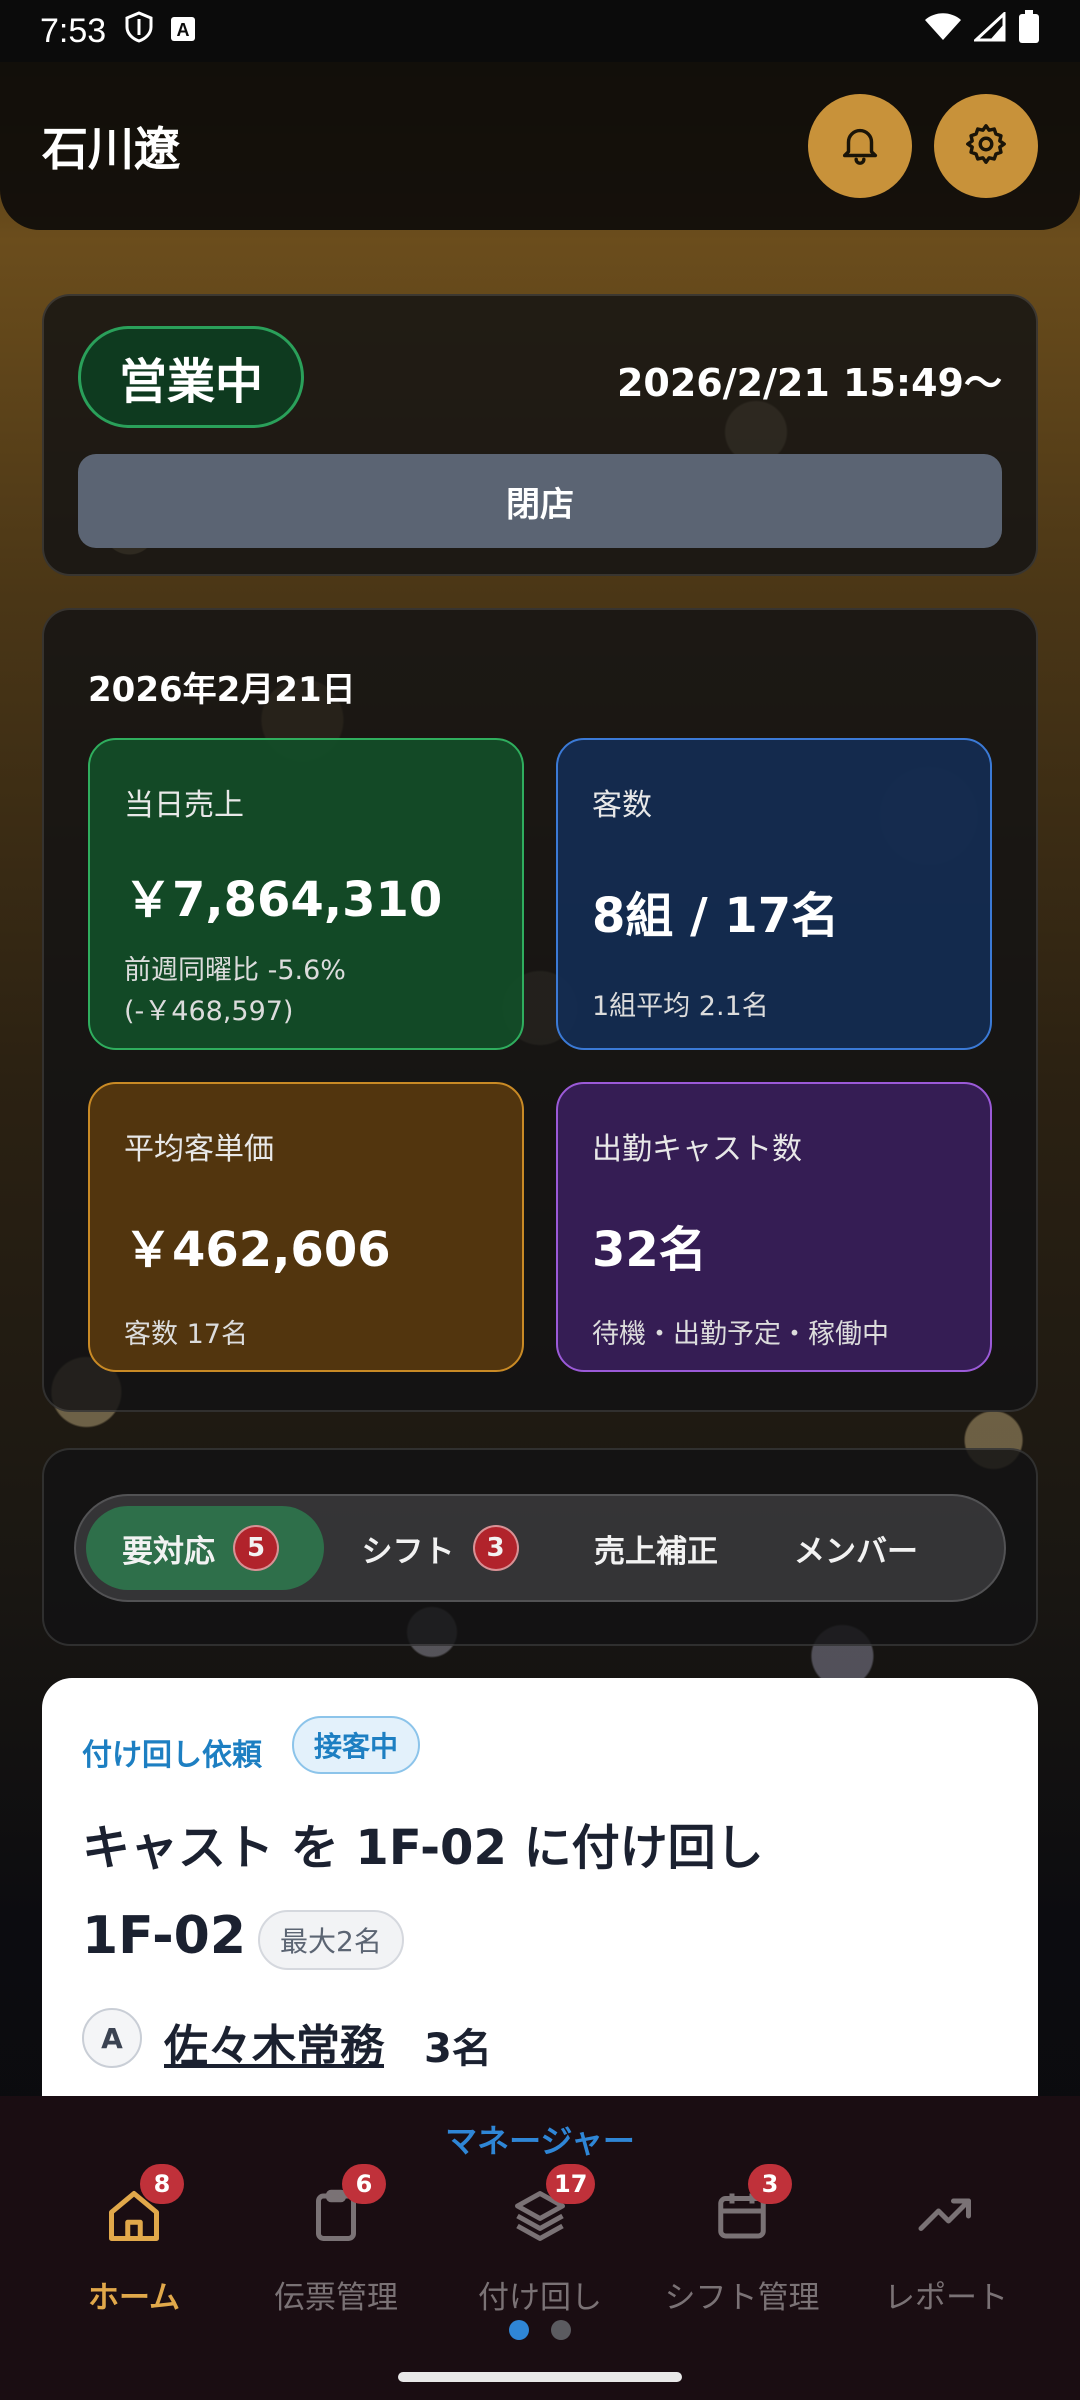 The width and height of the screenshot is (1080, 2400). What do you see at coordinates (989, 30) in the screenshot?
I see `signal-icon` at bounding box center [989, 30].